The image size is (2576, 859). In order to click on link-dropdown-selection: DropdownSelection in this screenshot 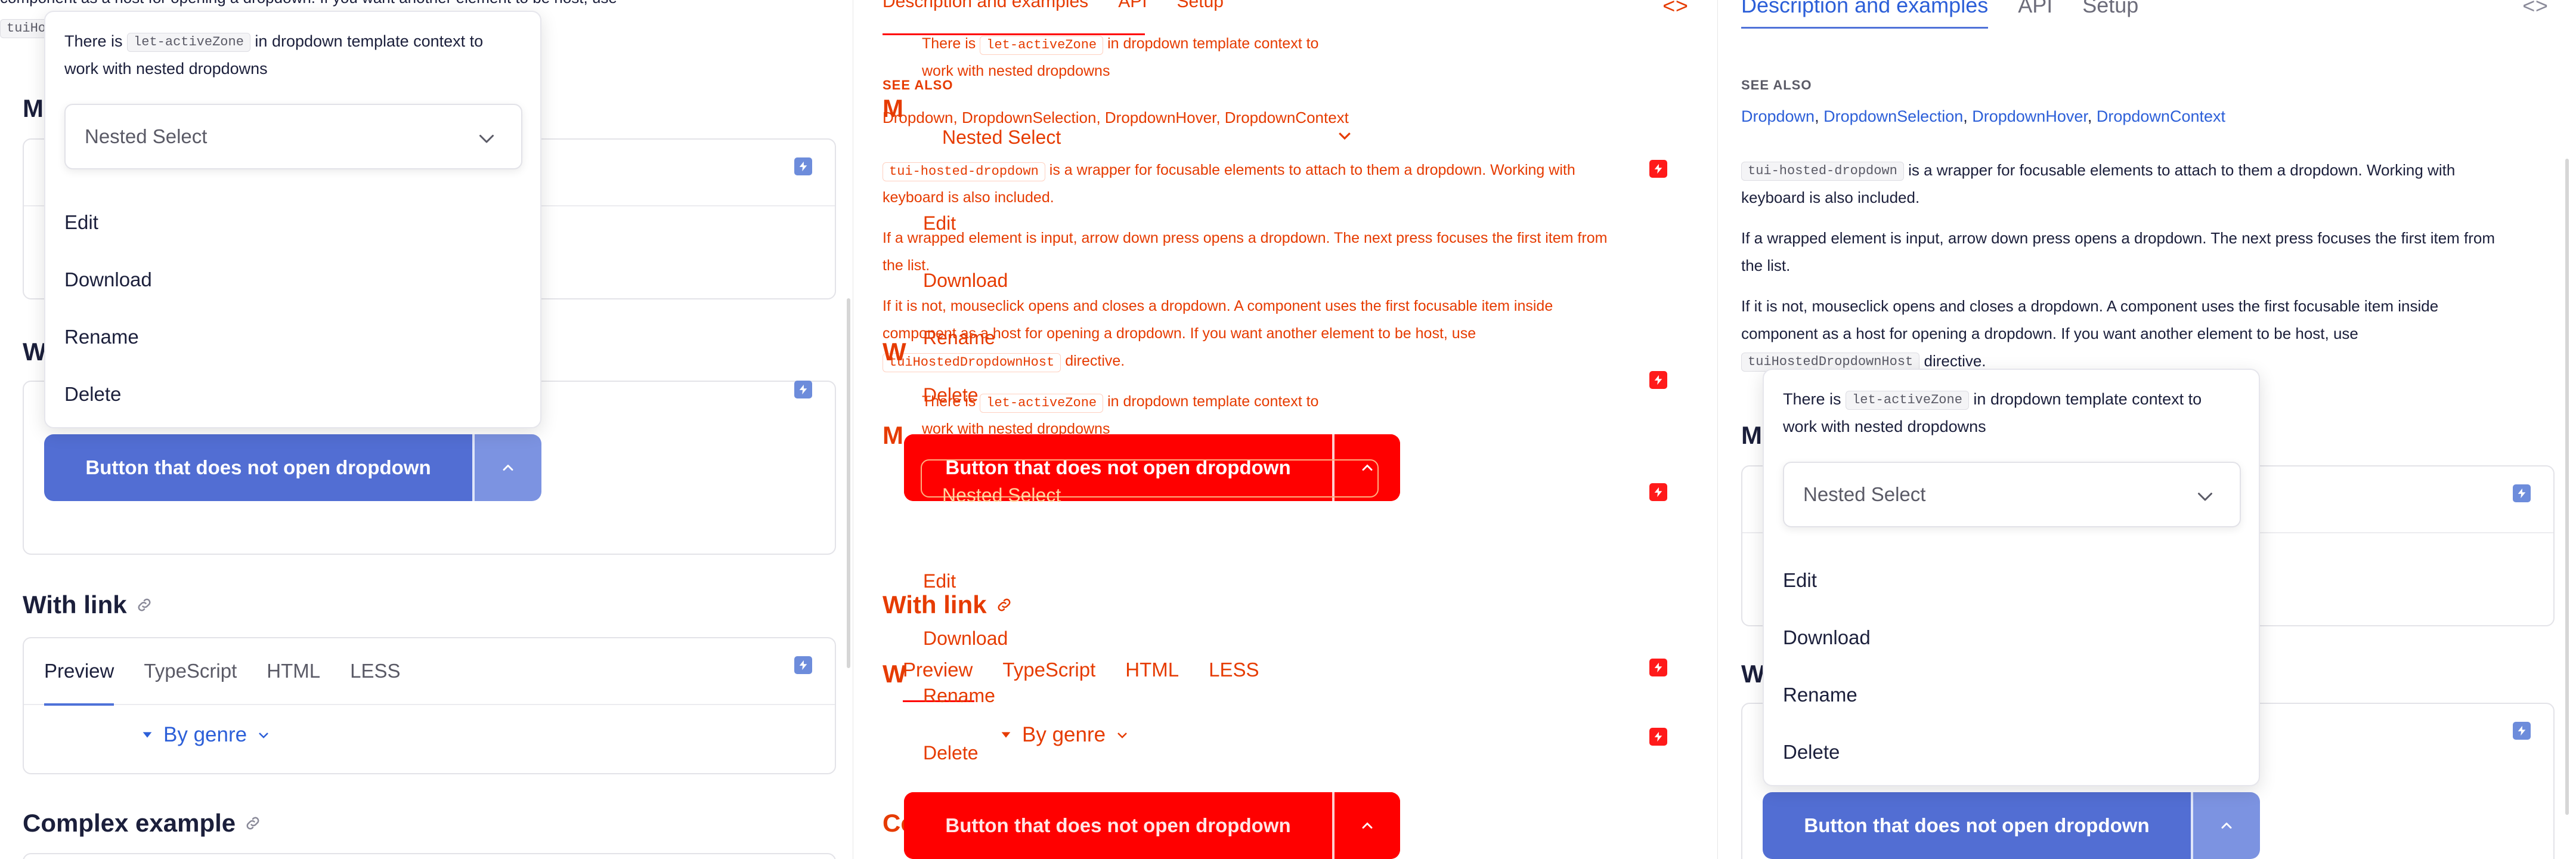, I will do `click(1893, 116)`.